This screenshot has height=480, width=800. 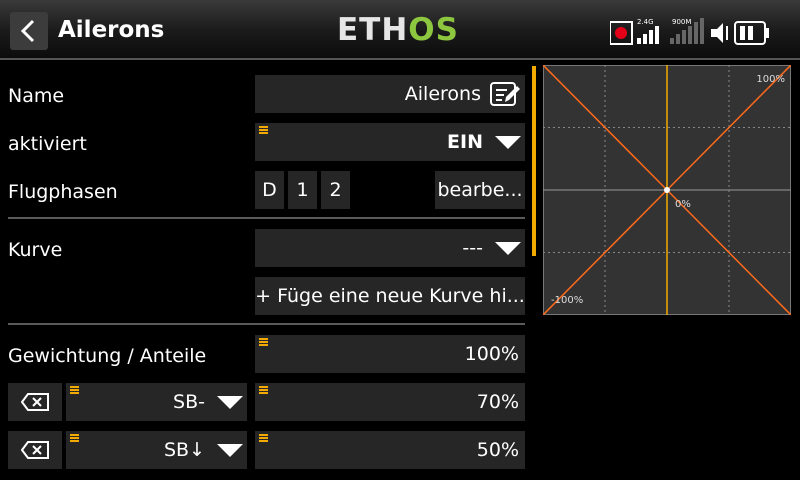 I want to click on graph-bottom-label: -100%, so click(x=567, y=300).